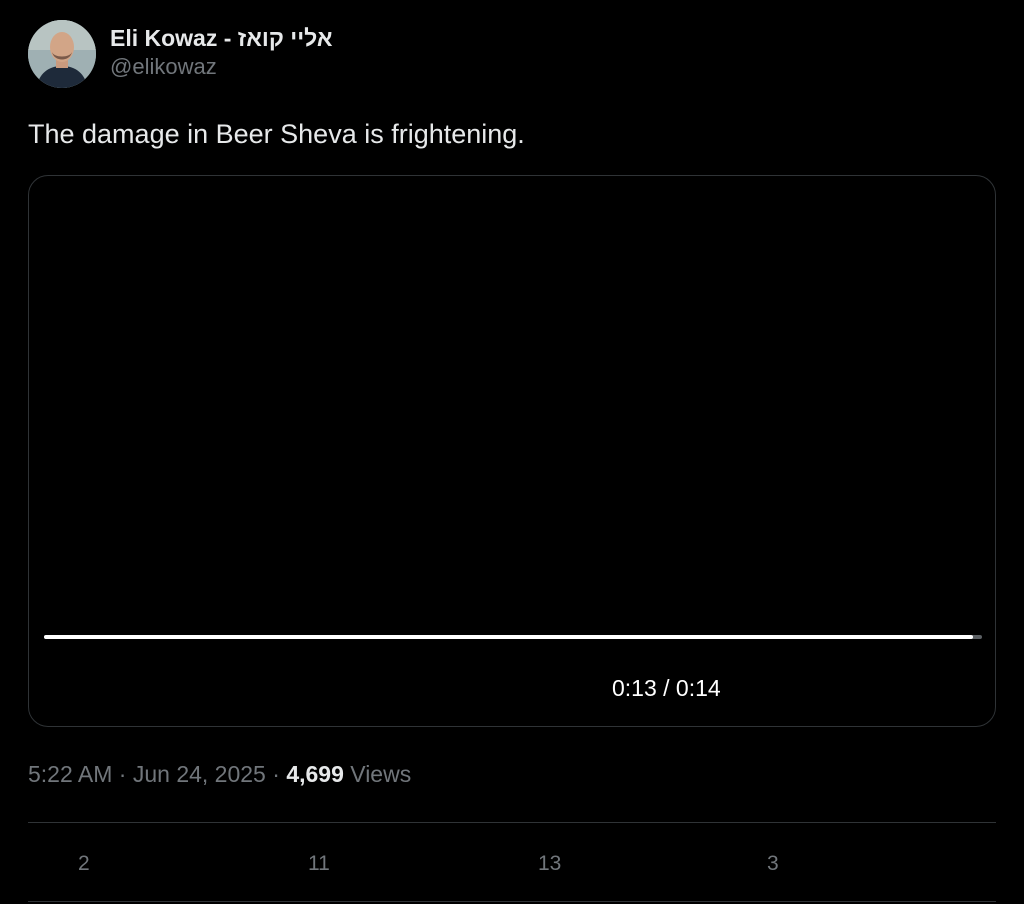 The height and width of the screenshot is (904, 1024). Describe the element at coordinates (221, 38) in the screenshot. I see `display-name: Eli Kowaz - אליי קואז` at that location.